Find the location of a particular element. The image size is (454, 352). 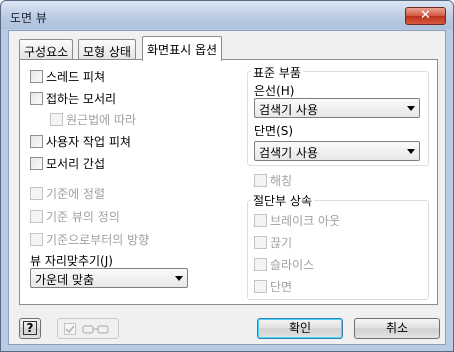

cut-section-checkbox is located at coordinates (260, 286).